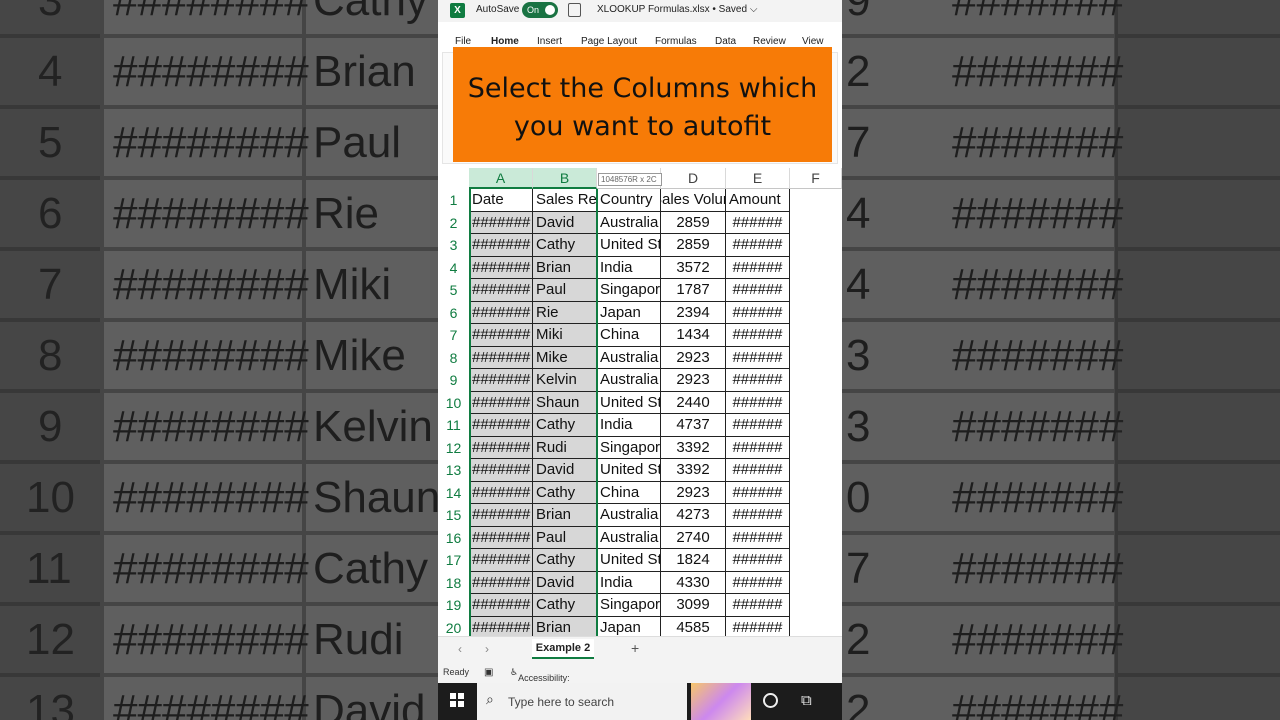  I want to click on row-header: 17, so click(453, 560).